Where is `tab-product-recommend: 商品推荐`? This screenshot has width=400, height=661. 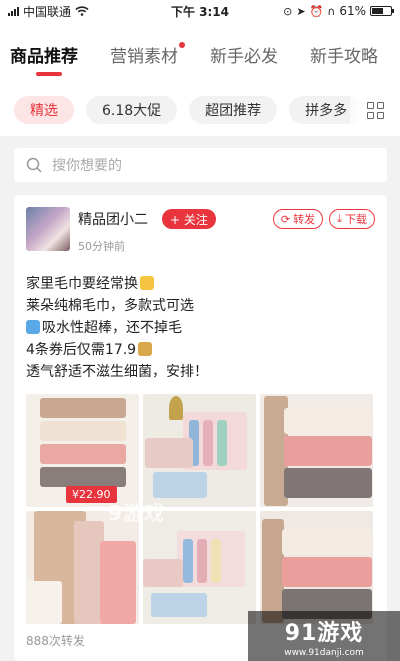
tab-product-recommend: 商品推荐 is located at coordinates (44, 49).